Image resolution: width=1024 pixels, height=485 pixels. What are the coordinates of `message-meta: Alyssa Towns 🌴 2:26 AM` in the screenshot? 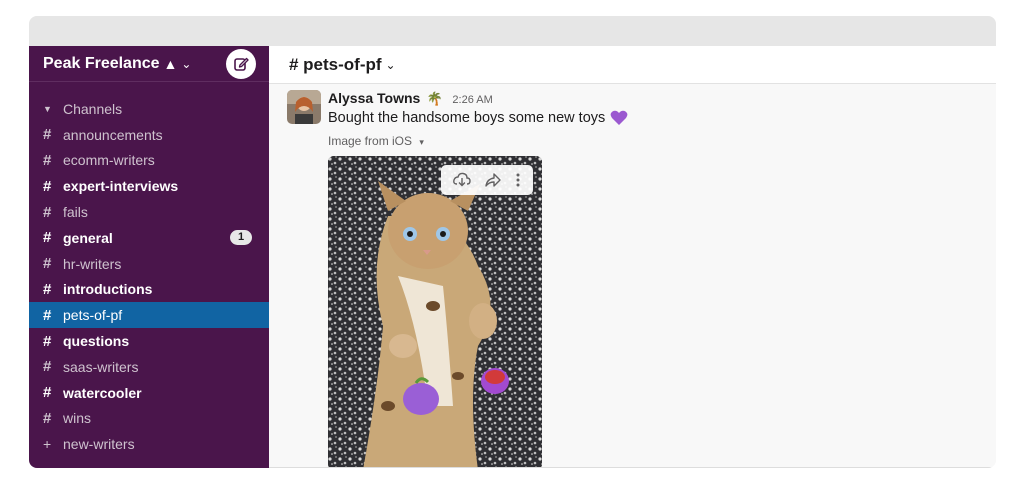 It's located at (628, 99).